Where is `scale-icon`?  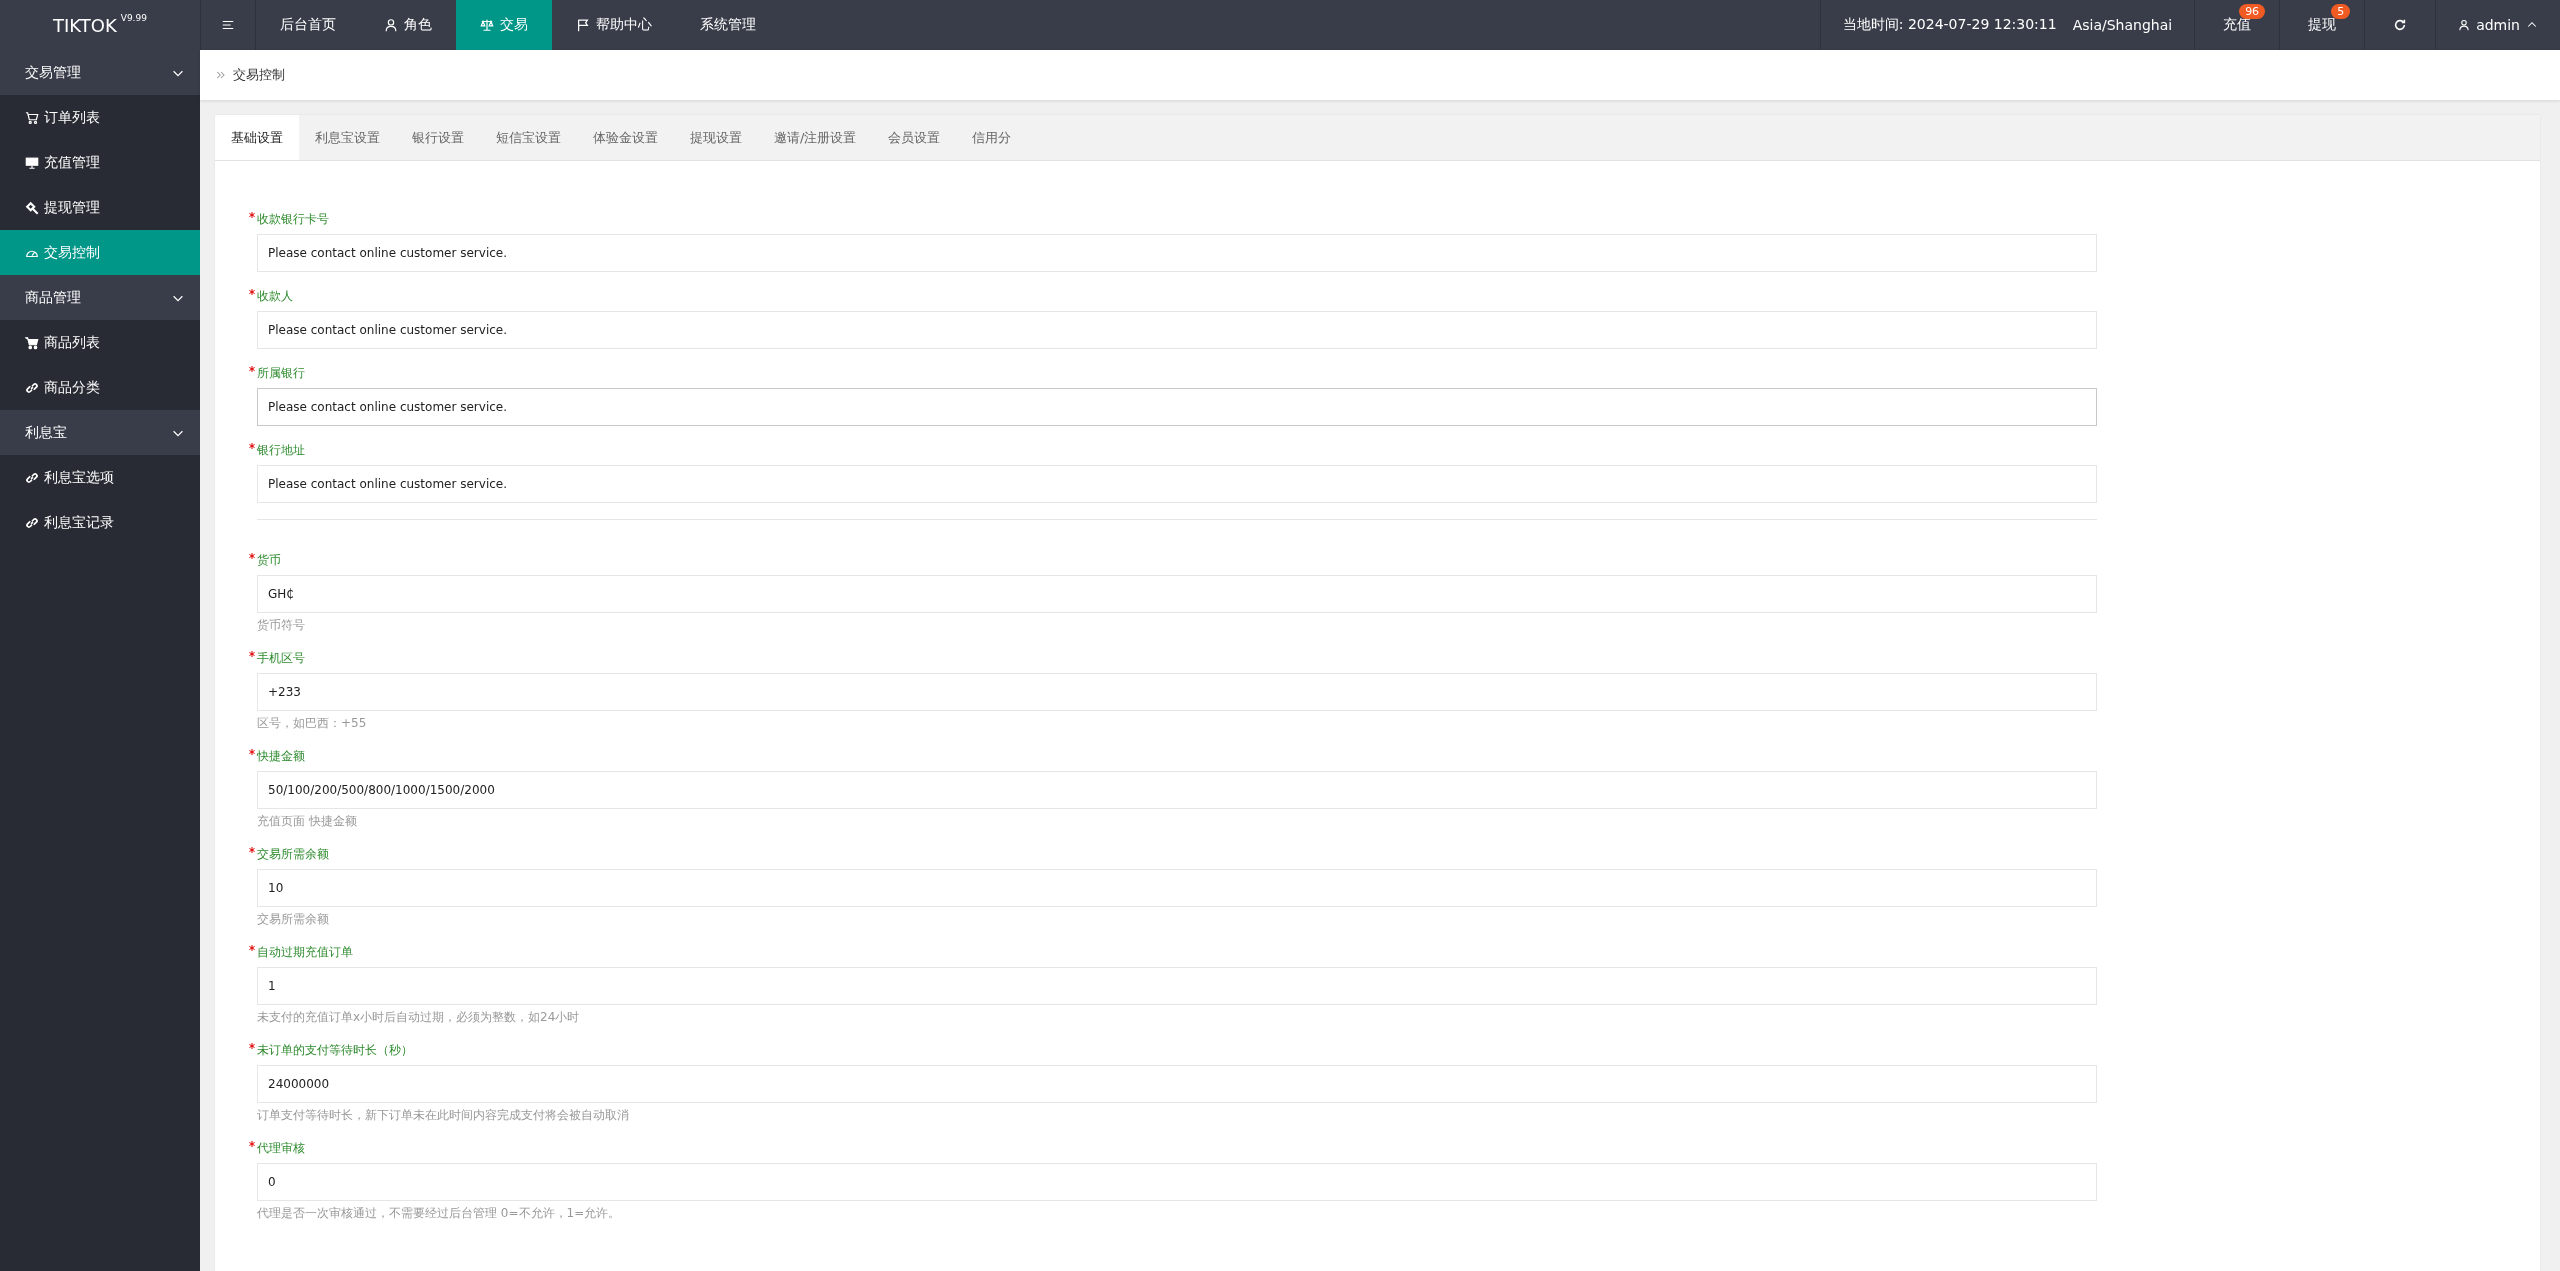
scale-icon is located at coordinates (487, 25).